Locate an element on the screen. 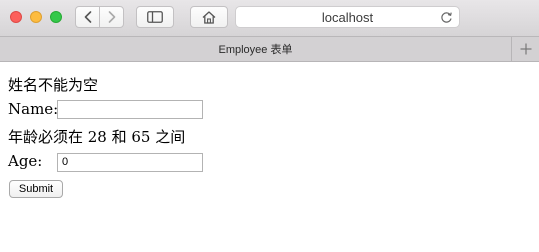 The width and height of the screenshot is (539, 252). submit-button: Submit is located at coordinates (36, 189).